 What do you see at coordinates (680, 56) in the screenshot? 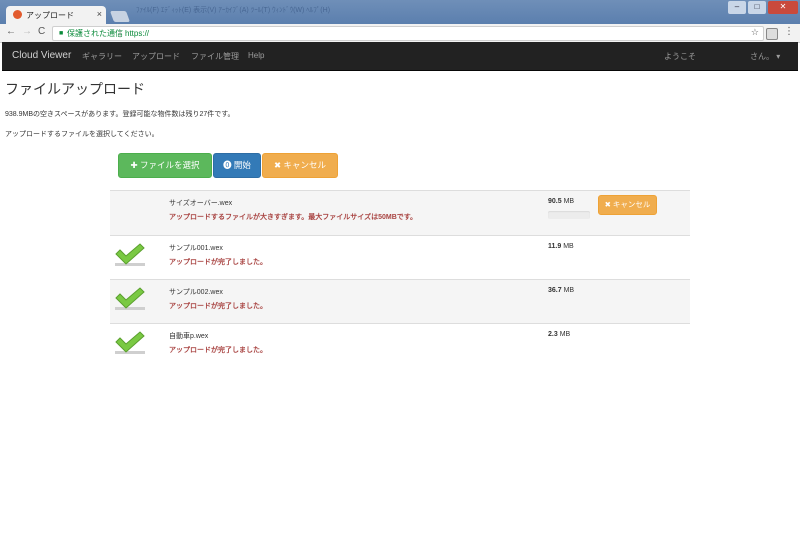
I see `welcome-text: ようこそ` at bounding box center [680, 56].